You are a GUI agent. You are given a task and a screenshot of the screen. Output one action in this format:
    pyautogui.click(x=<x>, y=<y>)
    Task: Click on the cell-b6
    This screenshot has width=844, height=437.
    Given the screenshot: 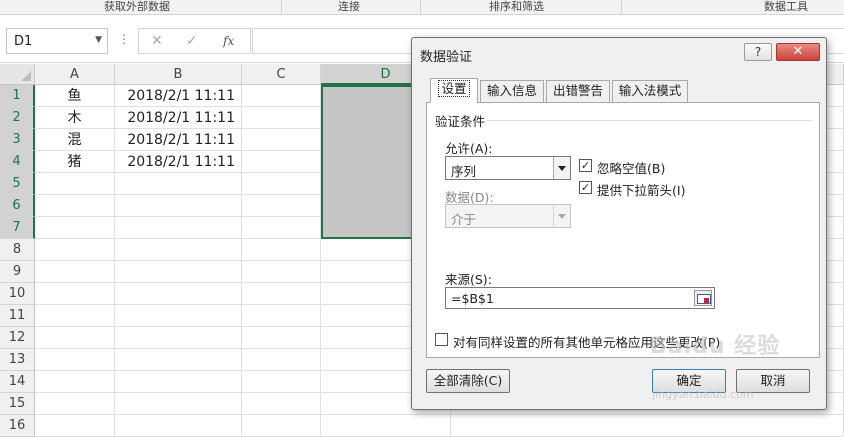 What is the action you would take?
    pyautogui.click(x=178, y=206)
    